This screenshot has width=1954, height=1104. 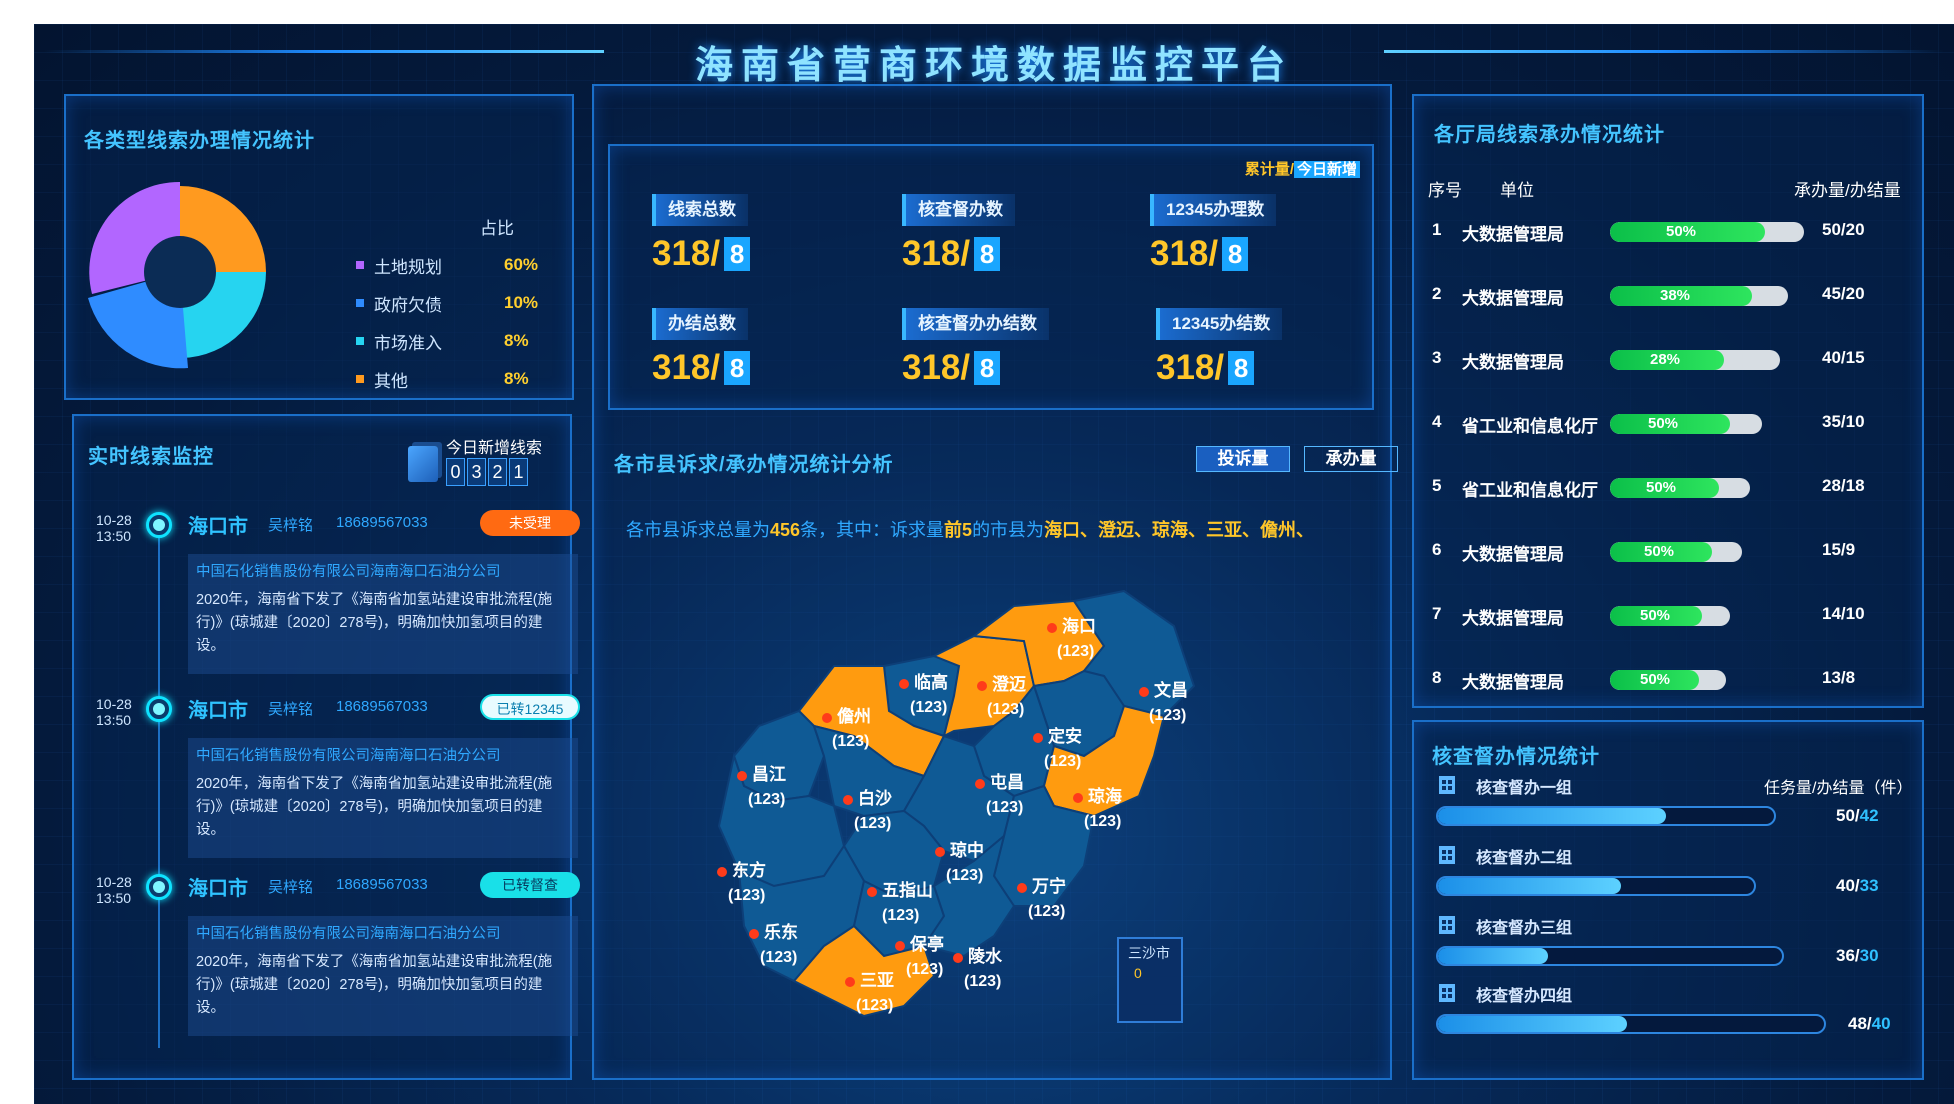 I want to click on sansha-inset: 三沙市 0, so click(x=1150, y=980).